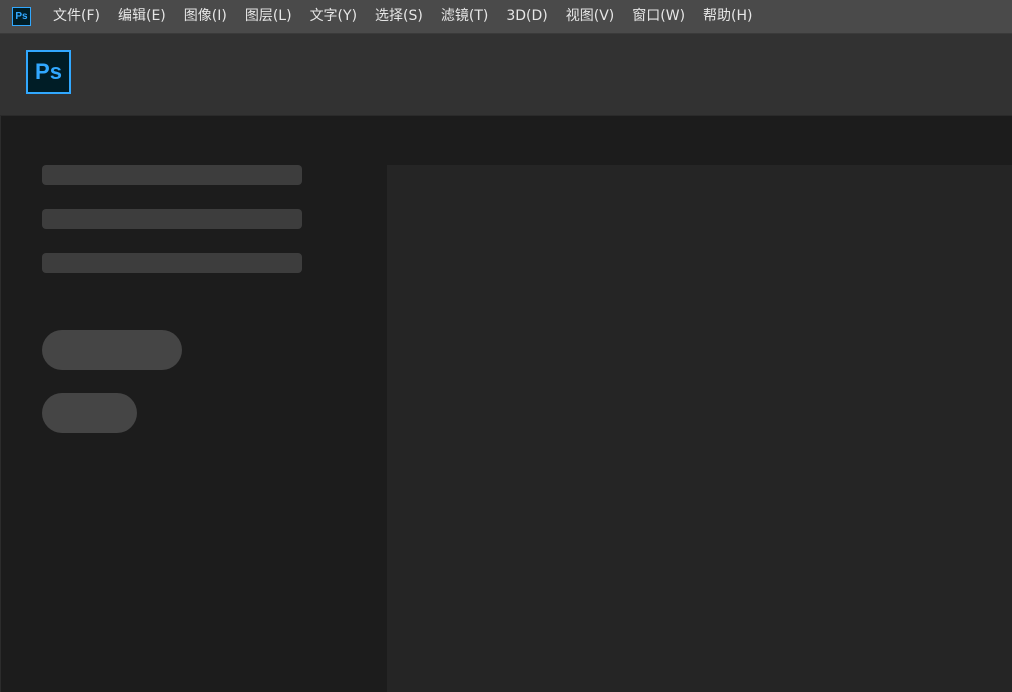 The height and width of the screenshot is (692, 1012). I want to click on photoshop-logo: Ps, so click(48, 72).